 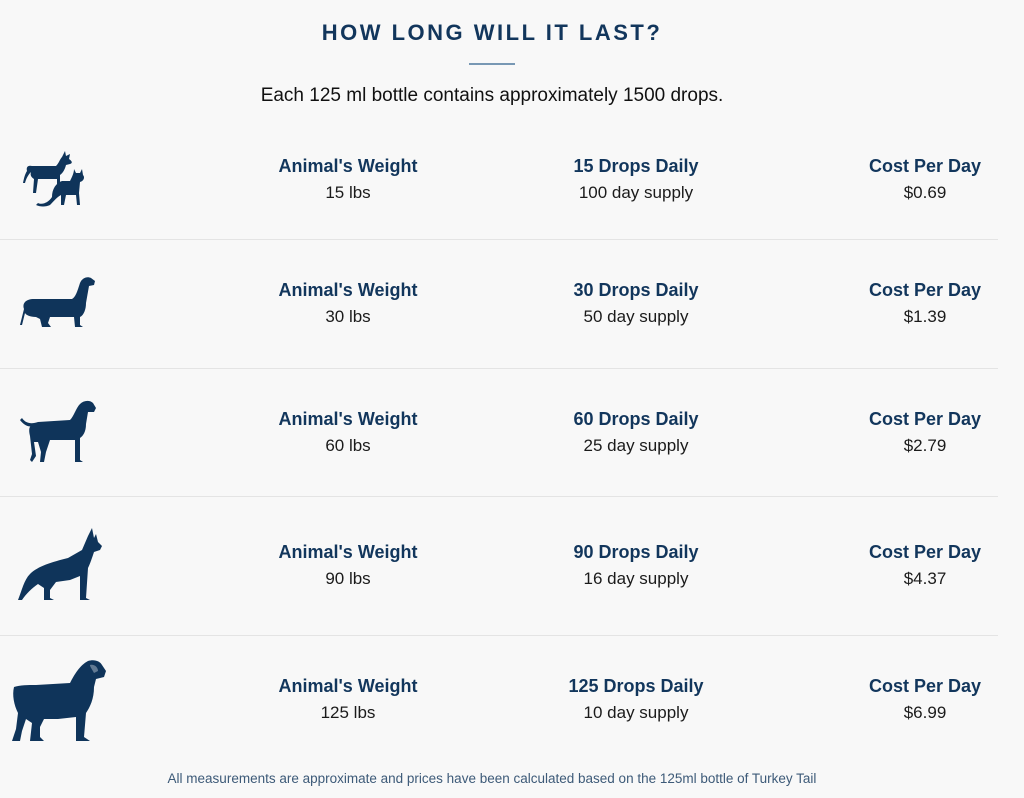 What do you see at coordinates (57, 180) in the screenshot?
I see `dog-and-cat-icon` at bounding box center [57, 180].